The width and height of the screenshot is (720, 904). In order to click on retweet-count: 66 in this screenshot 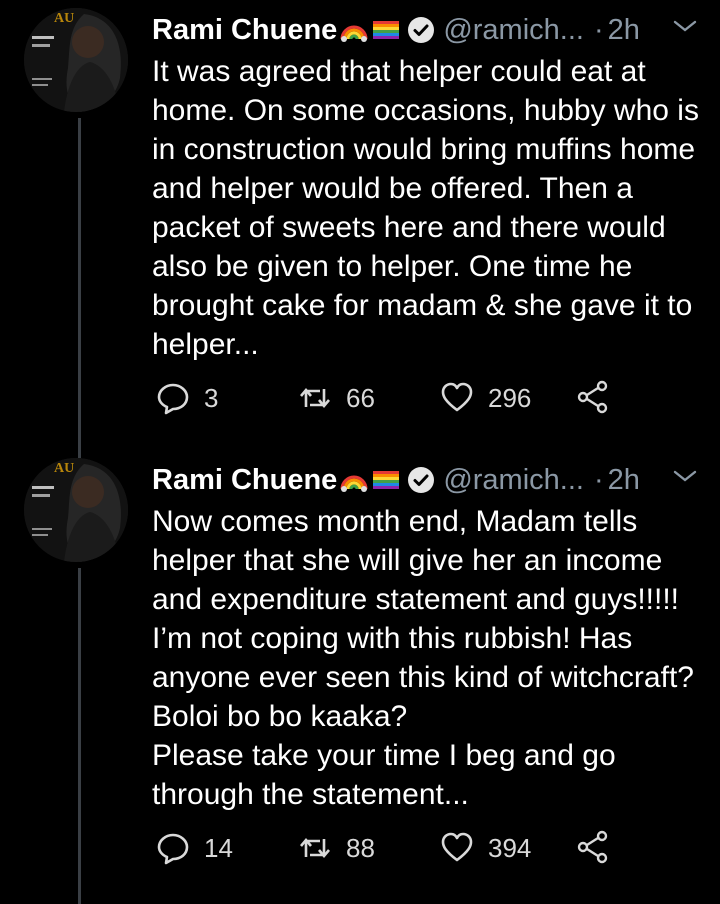, I will do `click(360, 397)`.